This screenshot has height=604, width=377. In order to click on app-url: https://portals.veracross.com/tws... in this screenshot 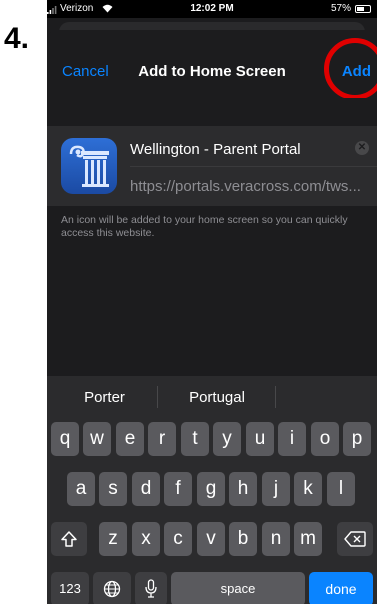, I will do `click(245, 186)`.